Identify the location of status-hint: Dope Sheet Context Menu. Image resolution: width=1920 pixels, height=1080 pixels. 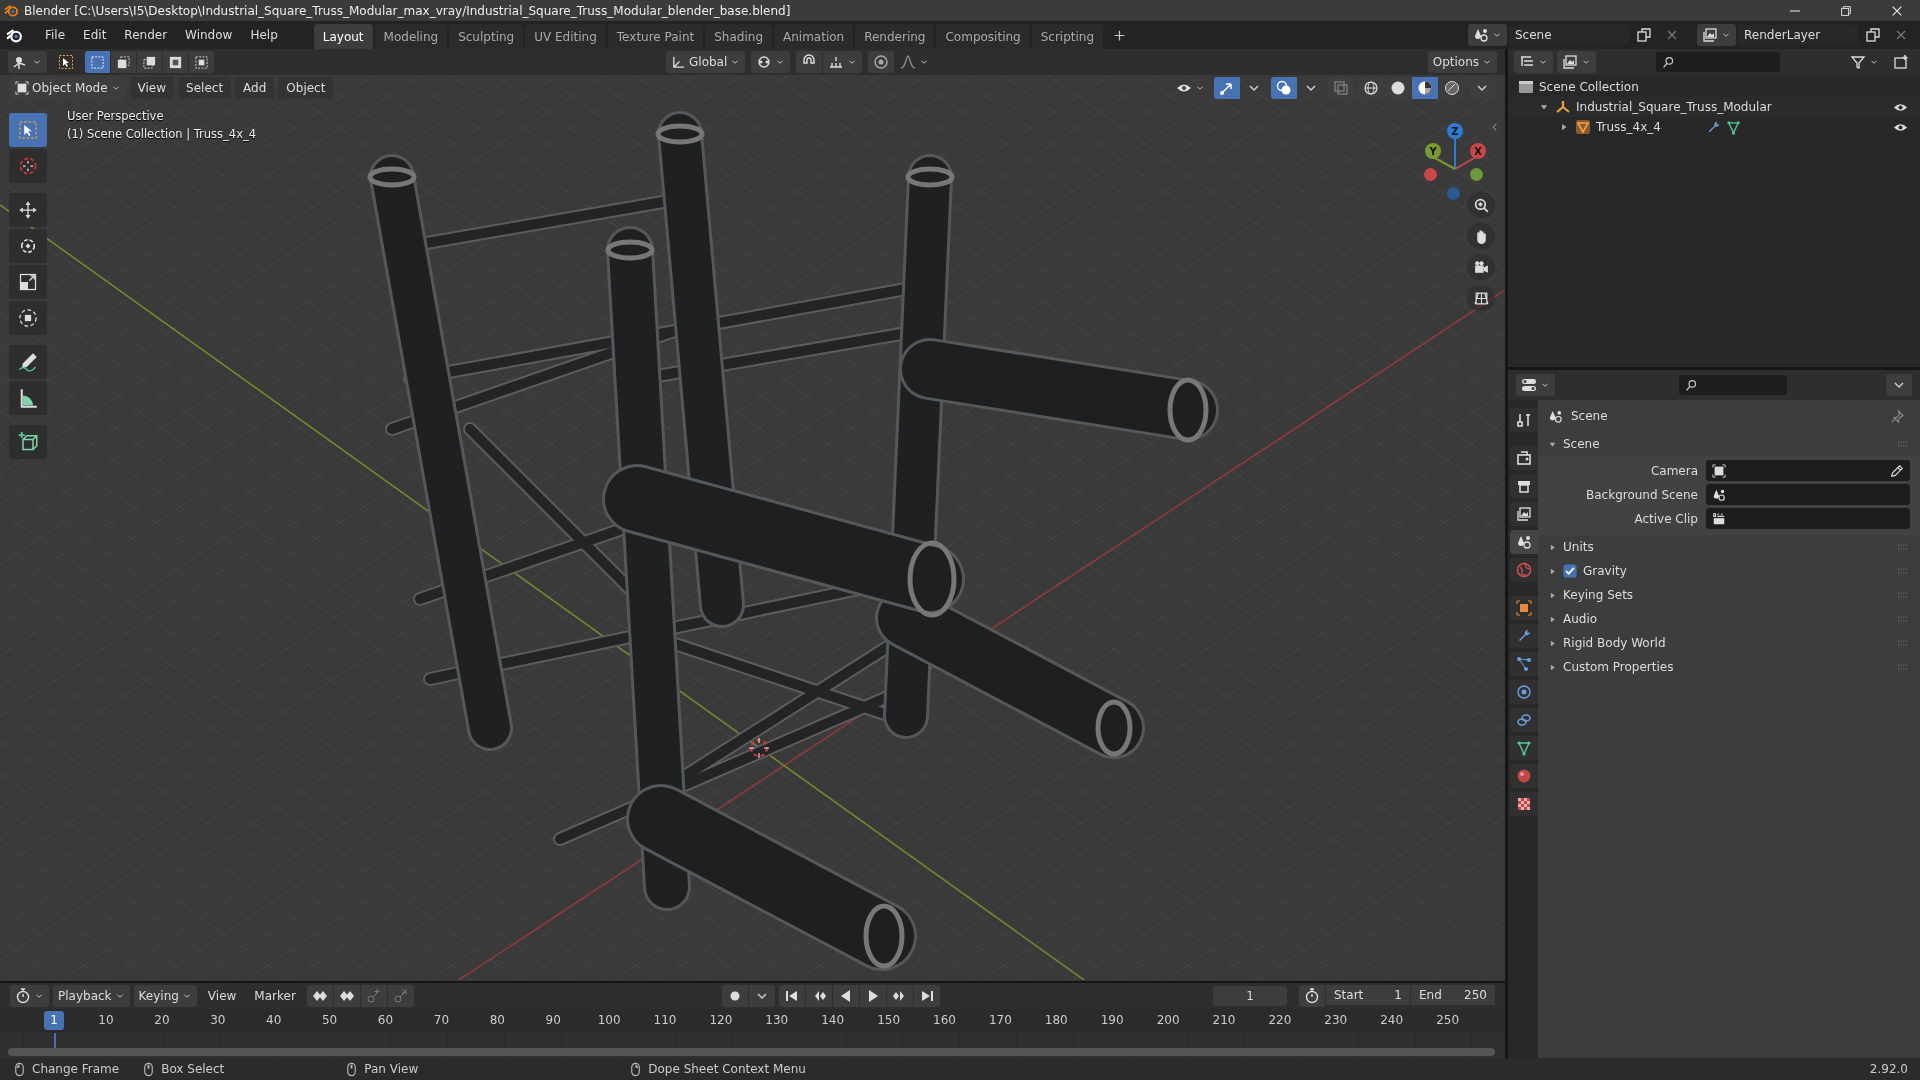
(727, 1069).